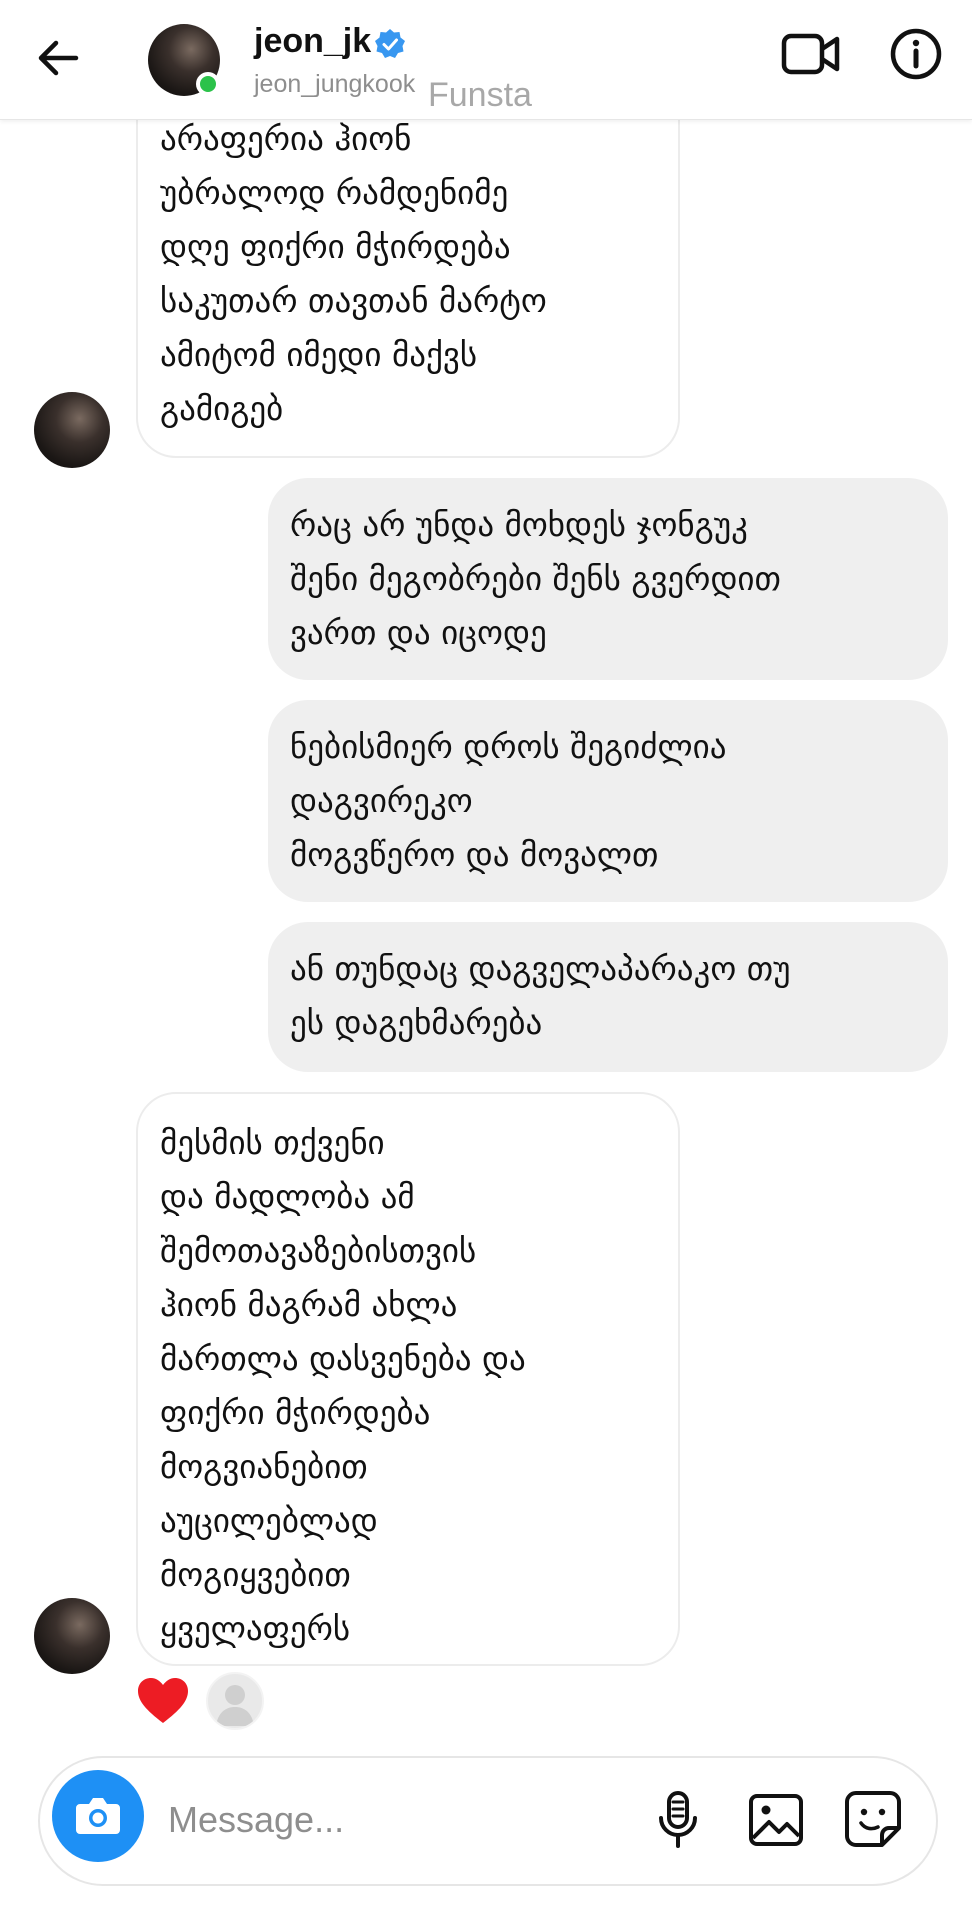  I want to click on message-line: მოგვიანებით, so click(264, 1466).